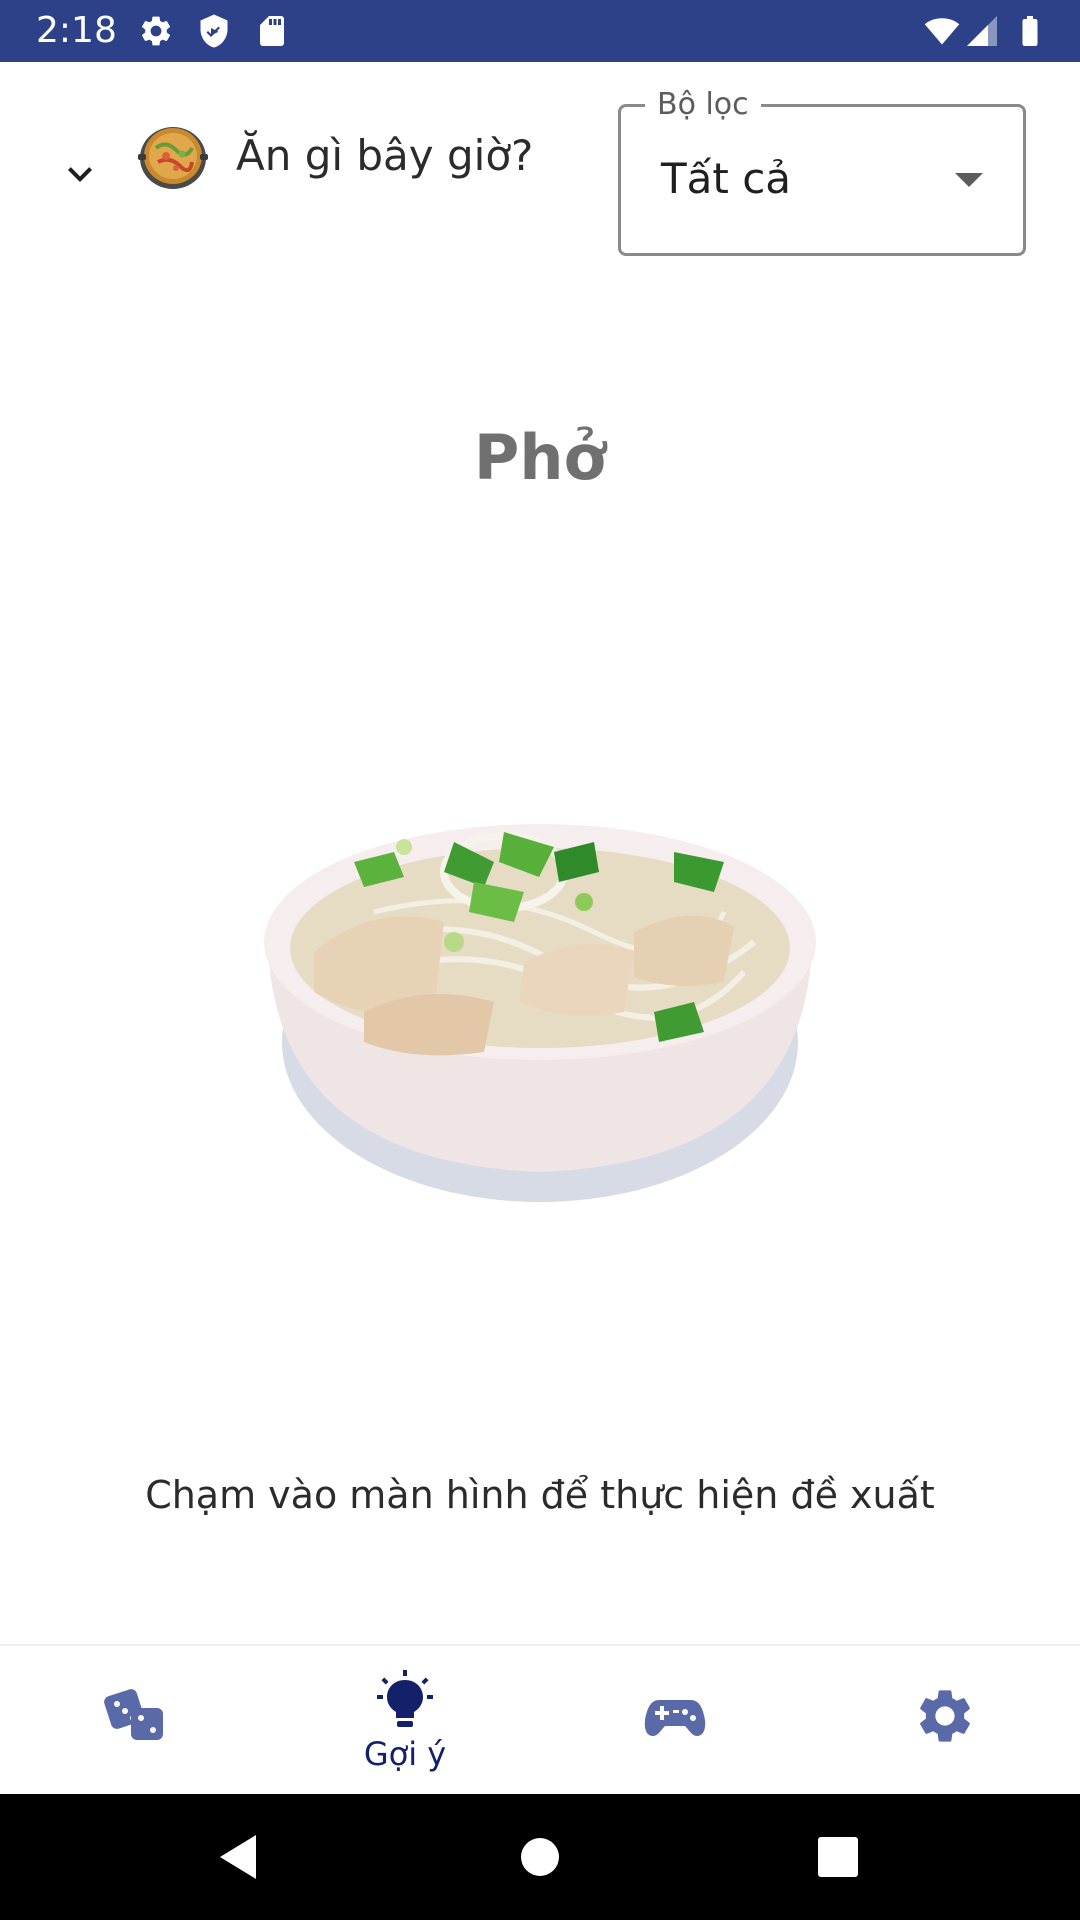 The image size is (1080, 1920). I want to click on system-navigation-bar, so click(540, 1857).